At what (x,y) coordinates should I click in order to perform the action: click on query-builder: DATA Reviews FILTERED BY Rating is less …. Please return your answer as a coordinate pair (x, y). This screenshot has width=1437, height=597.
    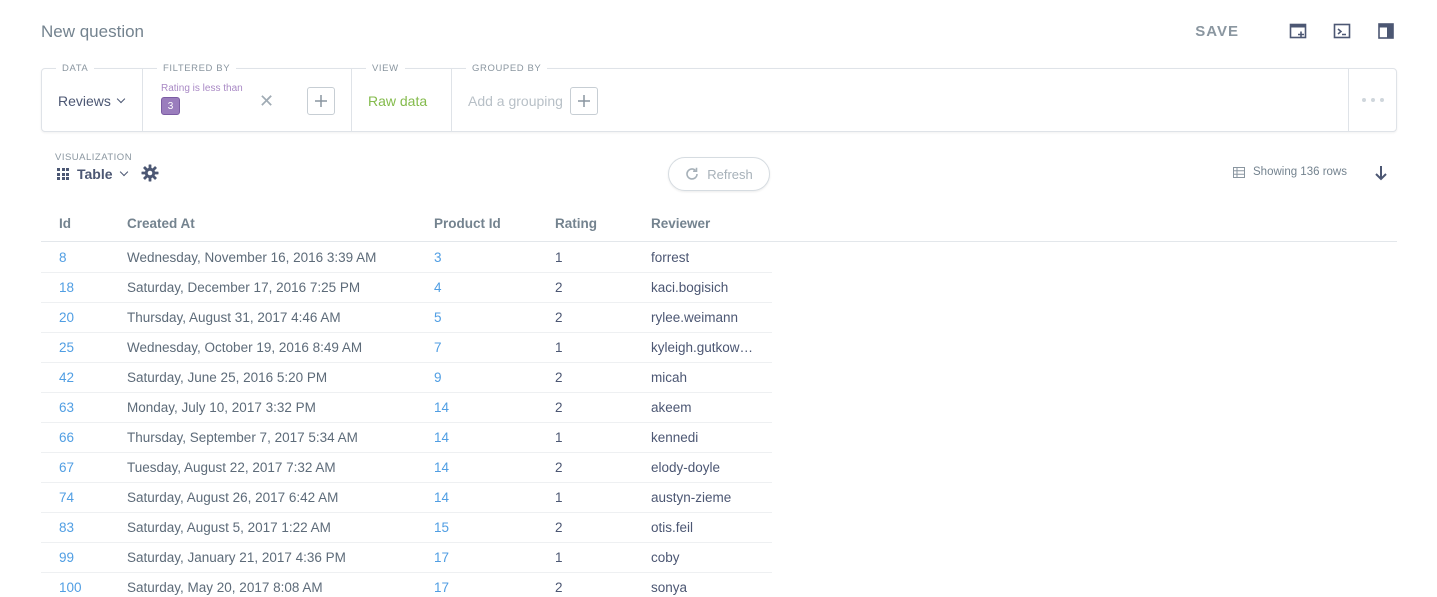
    Looking at the image, I should click on (719, 97).